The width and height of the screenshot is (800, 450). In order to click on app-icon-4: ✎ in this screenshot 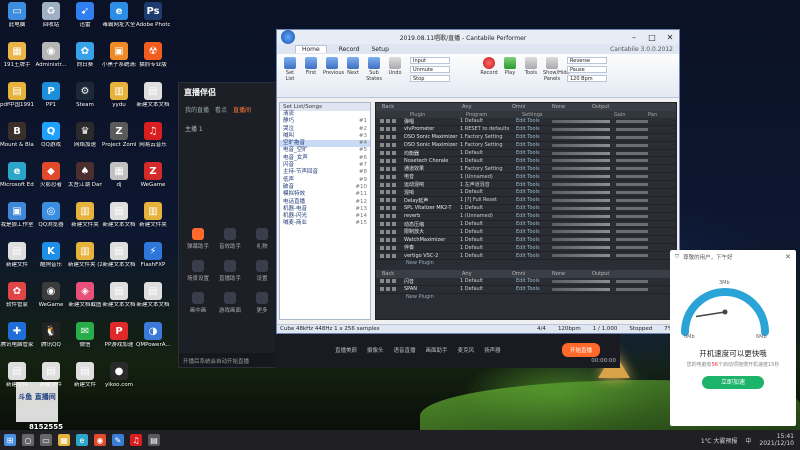, I will do `click(118, 440)`.